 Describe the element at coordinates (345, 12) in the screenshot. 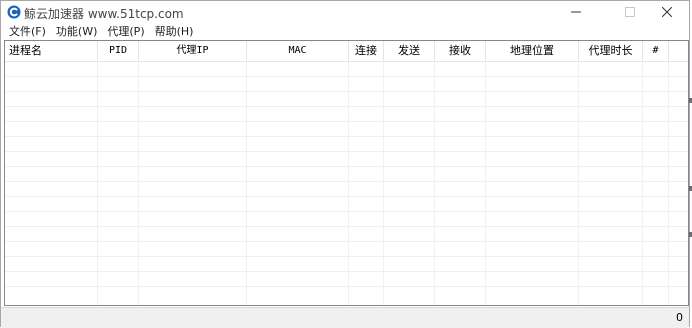

I see `title-bar: 鲸云加速器 www.51tcp.com` at that location.